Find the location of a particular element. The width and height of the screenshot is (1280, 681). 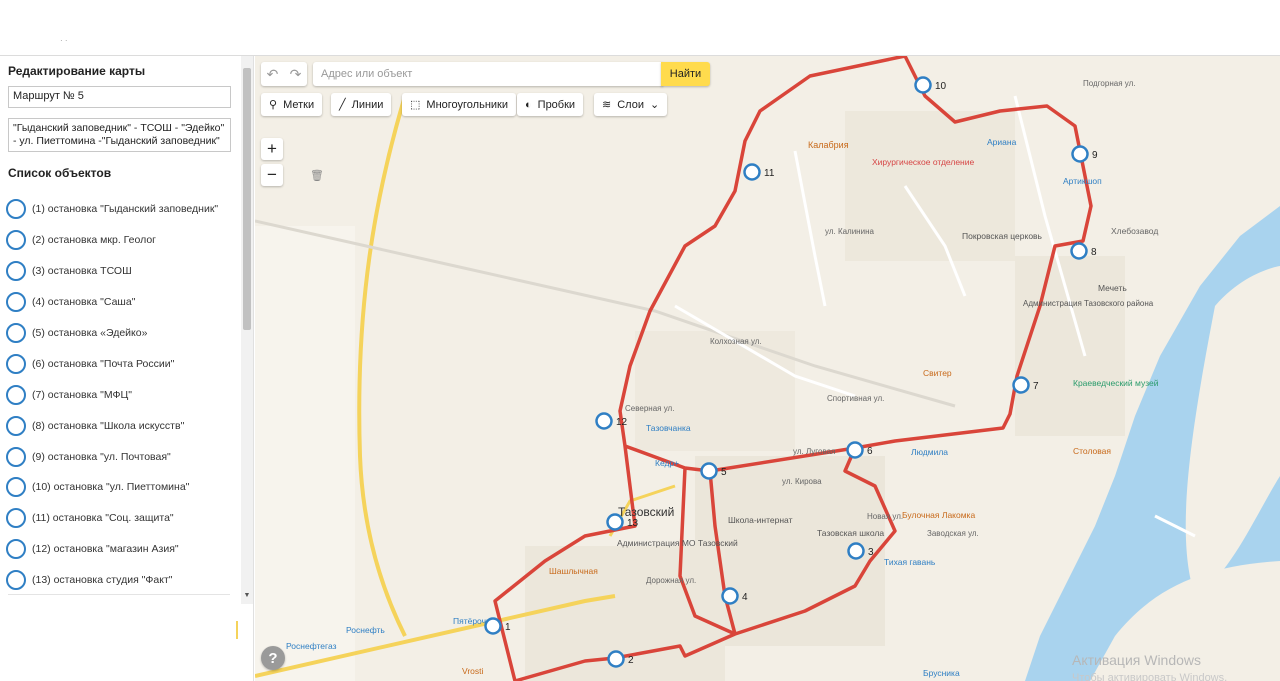

zoom-in-button: + is located at coordinates (272, 149).